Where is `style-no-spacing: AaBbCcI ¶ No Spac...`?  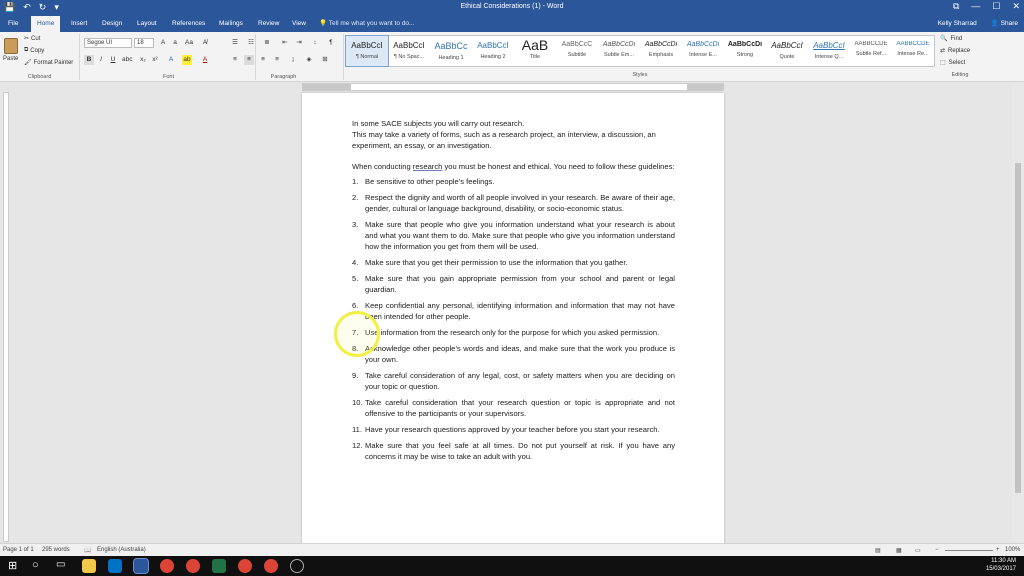 style-no-spacing: AaBbCcI ¶ No Spac... is located at coordinates (409, 51).